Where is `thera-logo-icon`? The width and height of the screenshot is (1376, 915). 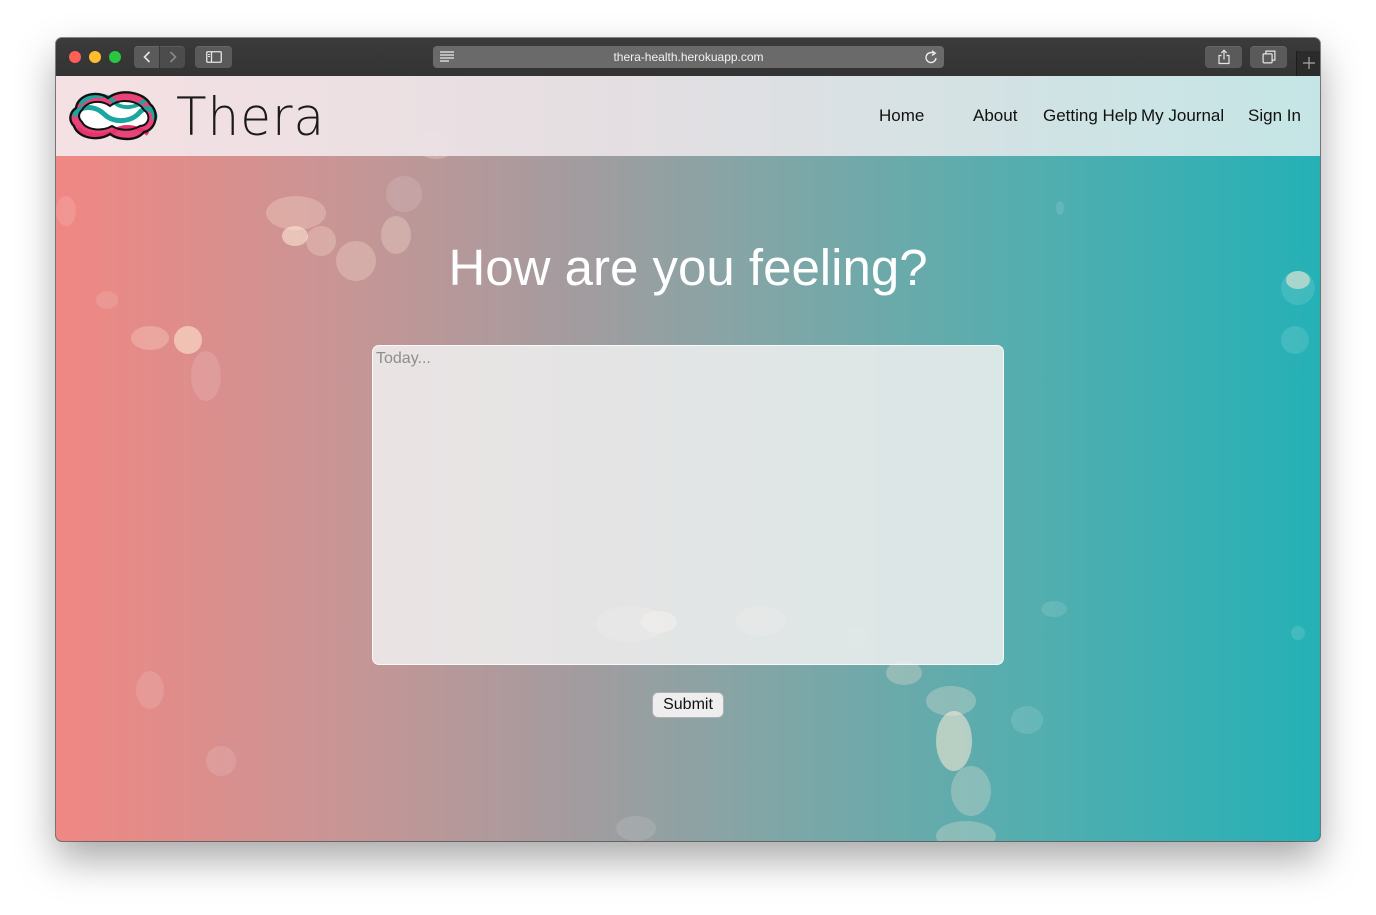
thera-logo-icon is located at coordinates (114, 115).